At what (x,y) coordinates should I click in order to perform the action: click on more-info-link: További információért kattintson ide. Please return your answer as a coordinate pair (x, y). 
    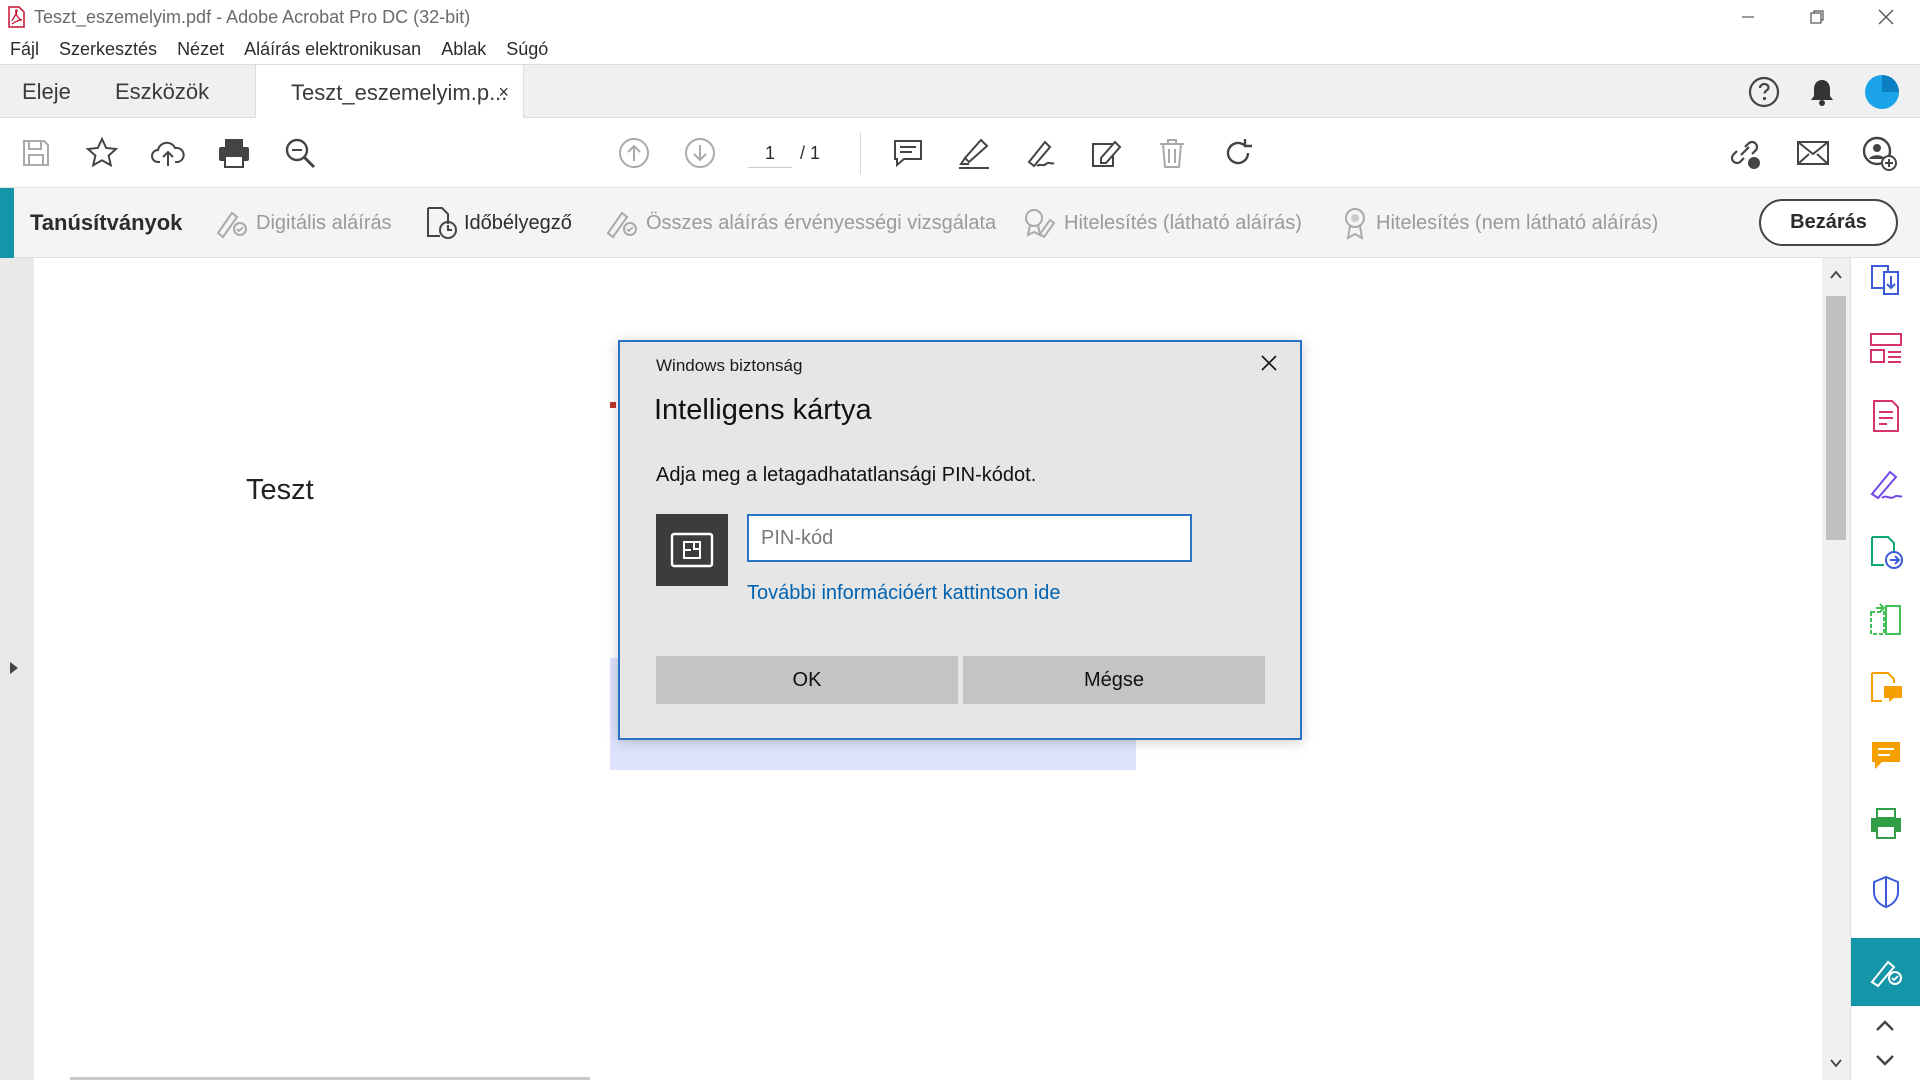
    Looking at the image, I should click on (904, 593).